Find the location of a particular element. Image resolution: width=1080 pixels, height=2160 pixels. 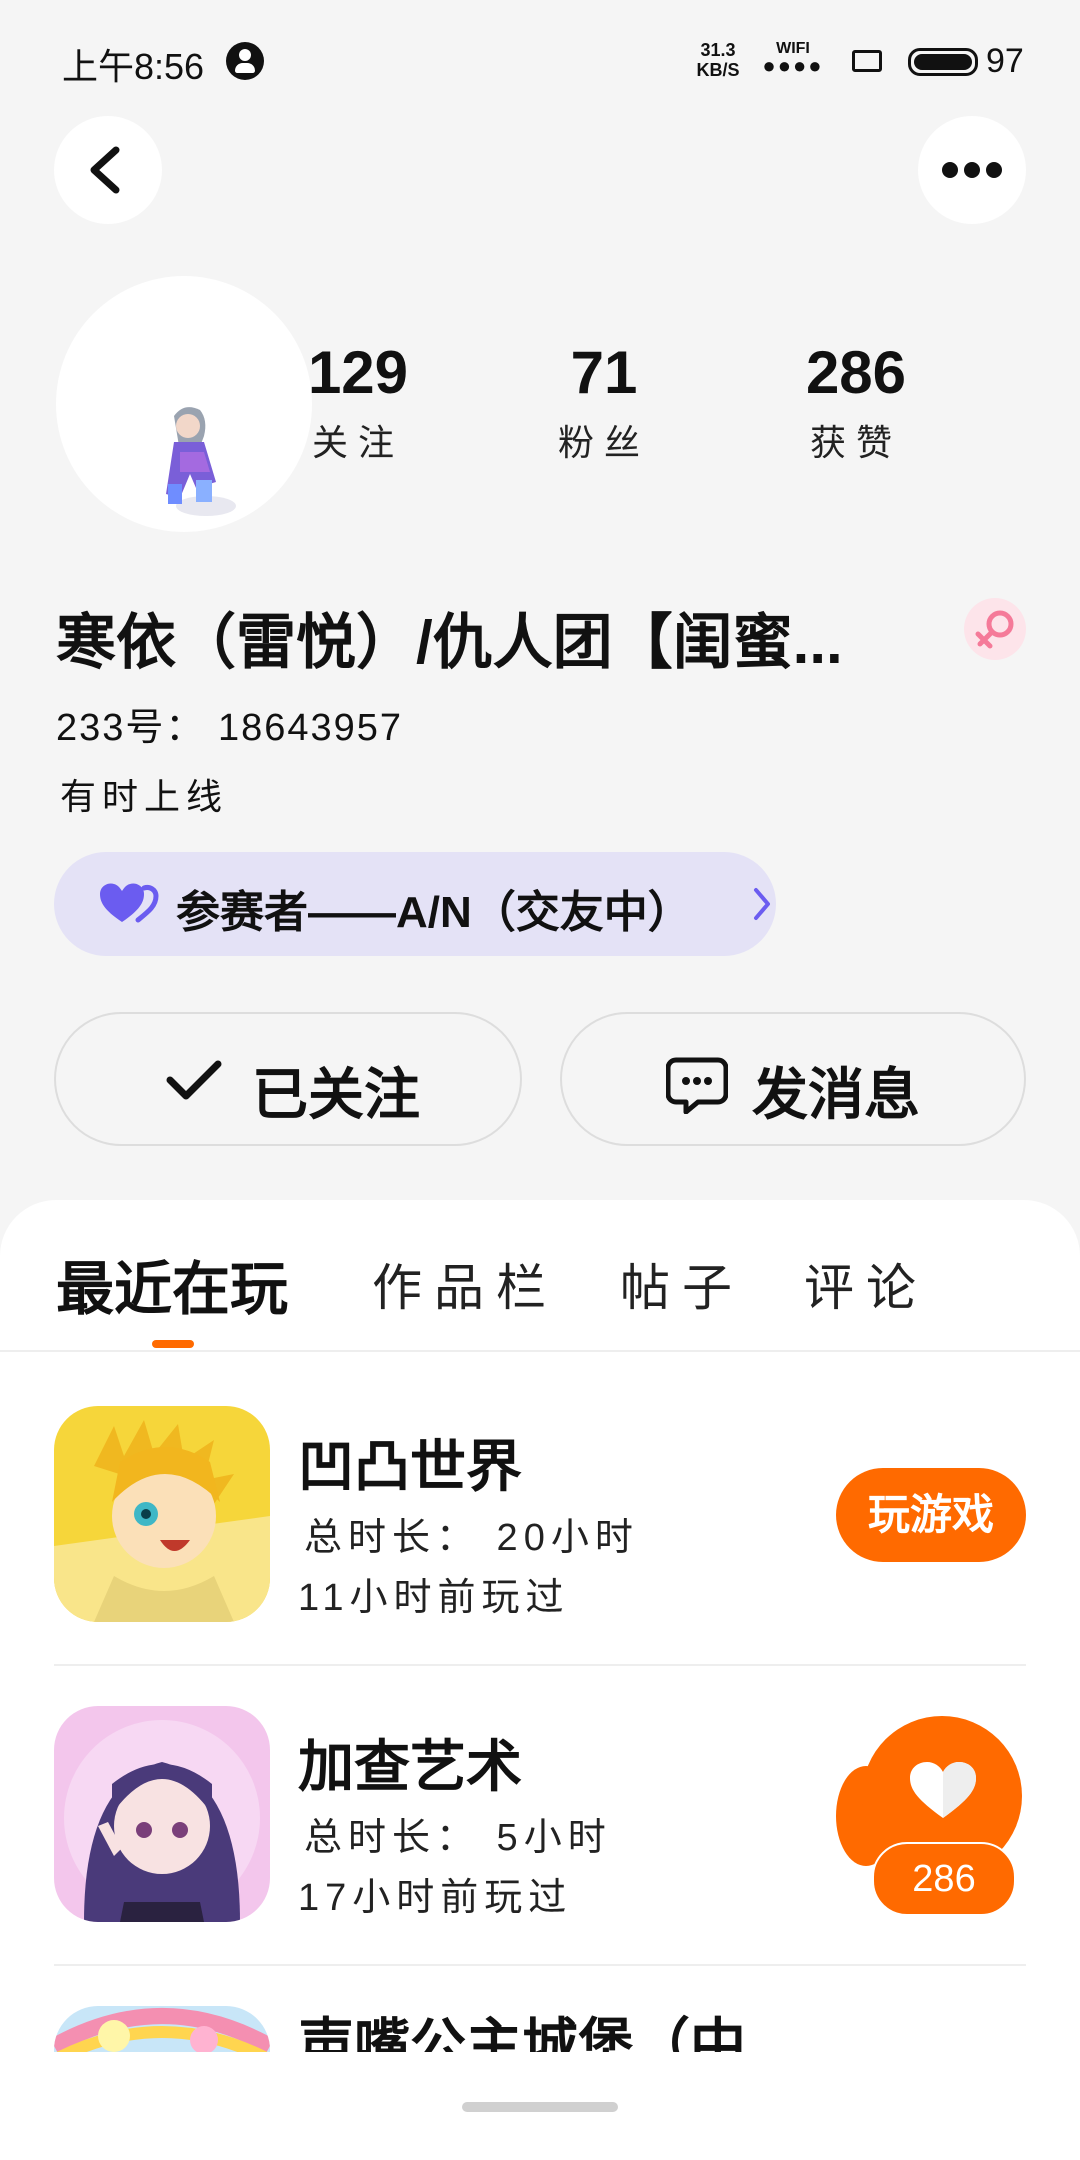

more-button is located at coordinates (972, 170).